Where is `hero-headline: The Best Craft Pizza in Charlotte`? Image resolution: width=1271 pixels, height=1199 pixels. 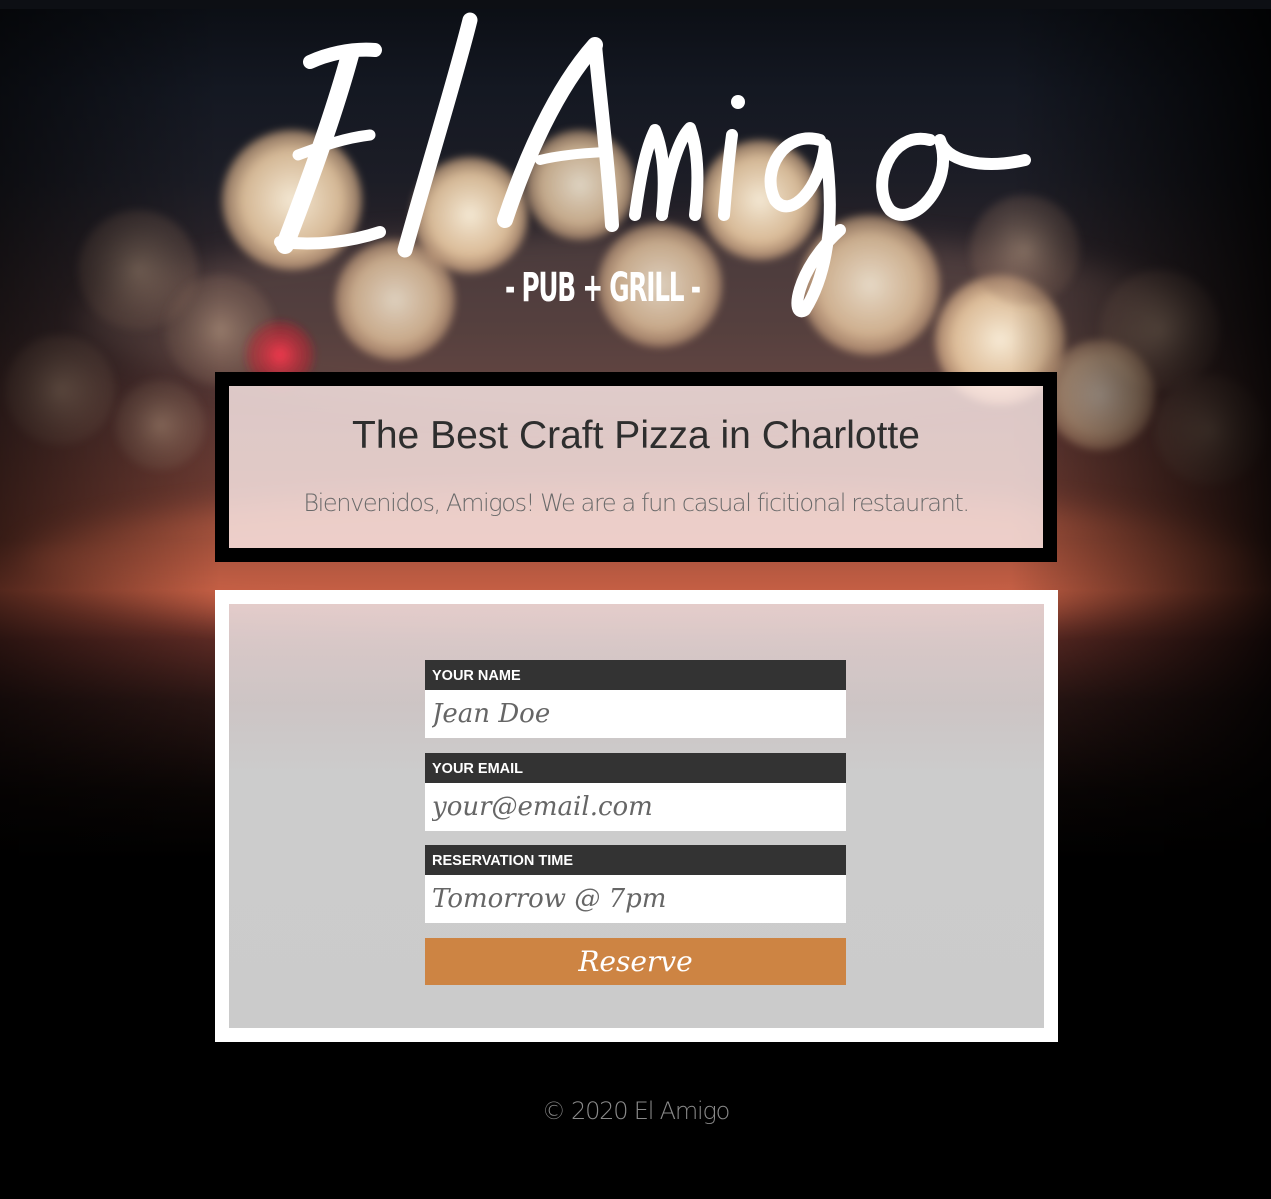
hero-headline: The Best Craft Pizza in Charlotte is located at coordinates (636, 435).